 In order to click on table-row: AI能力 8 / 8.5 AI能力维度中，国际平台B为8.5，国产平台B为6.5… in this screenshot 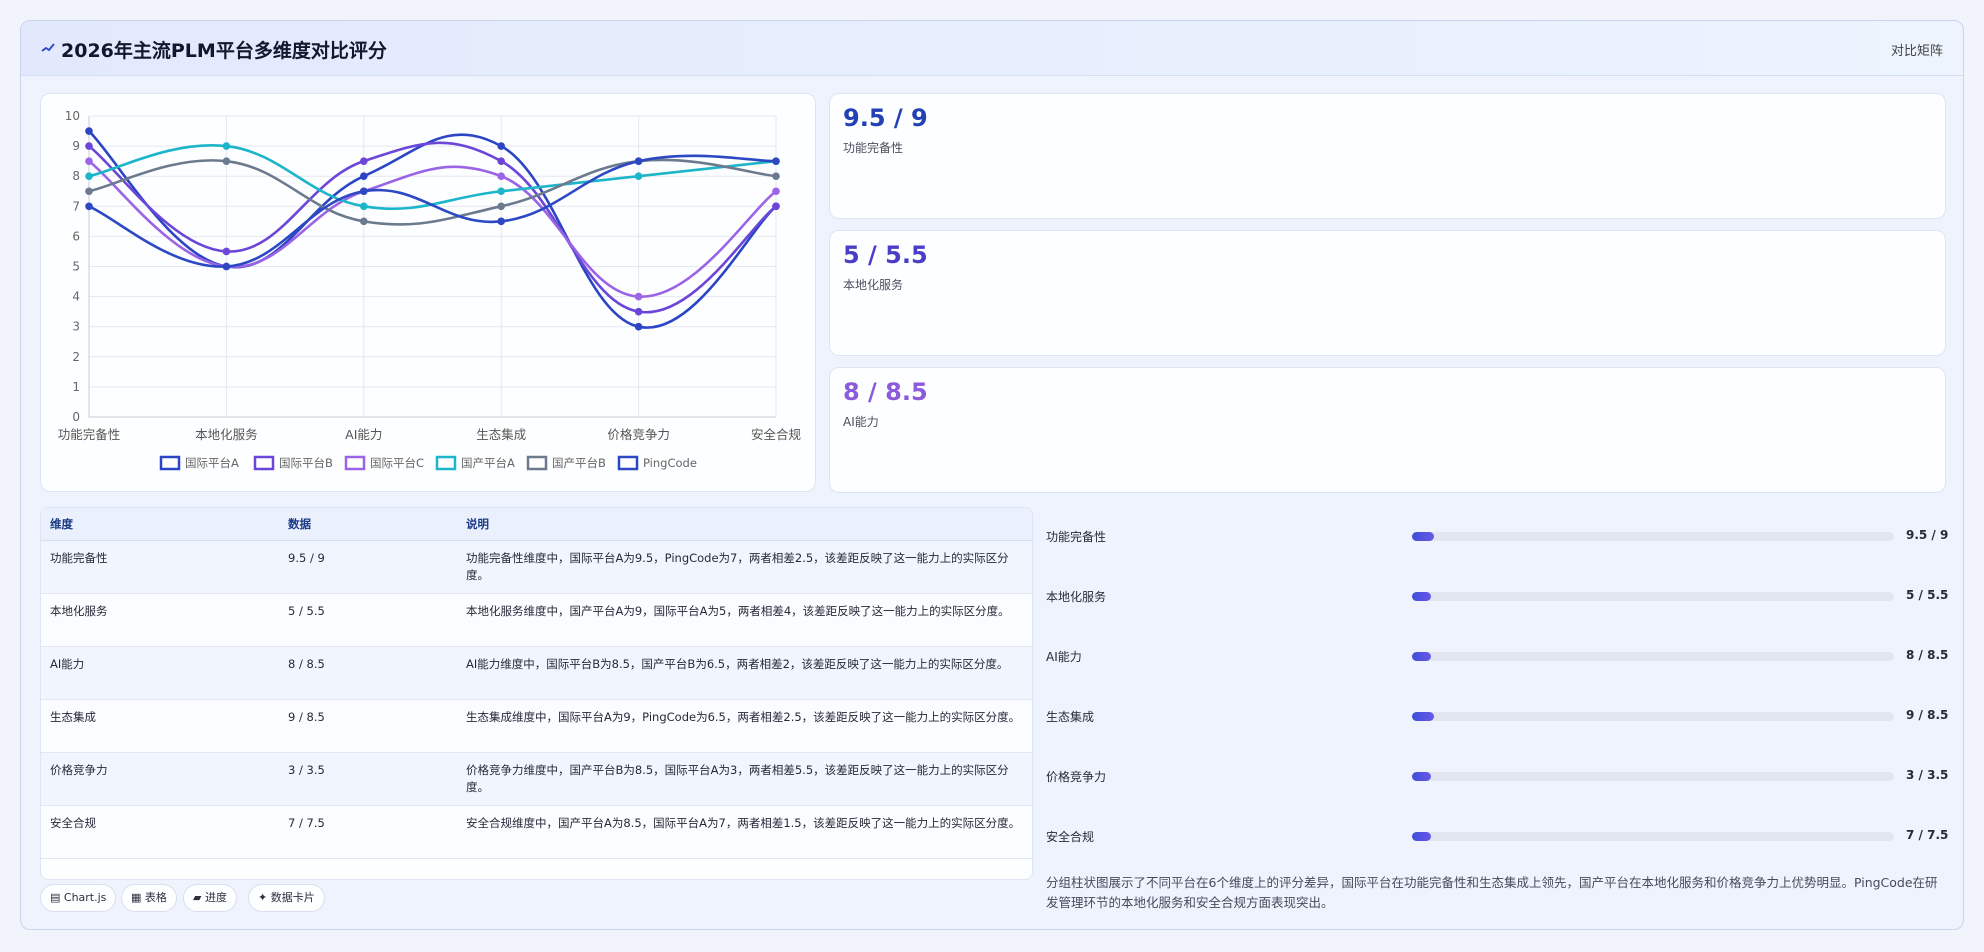, I will do `click(536, 673)`.